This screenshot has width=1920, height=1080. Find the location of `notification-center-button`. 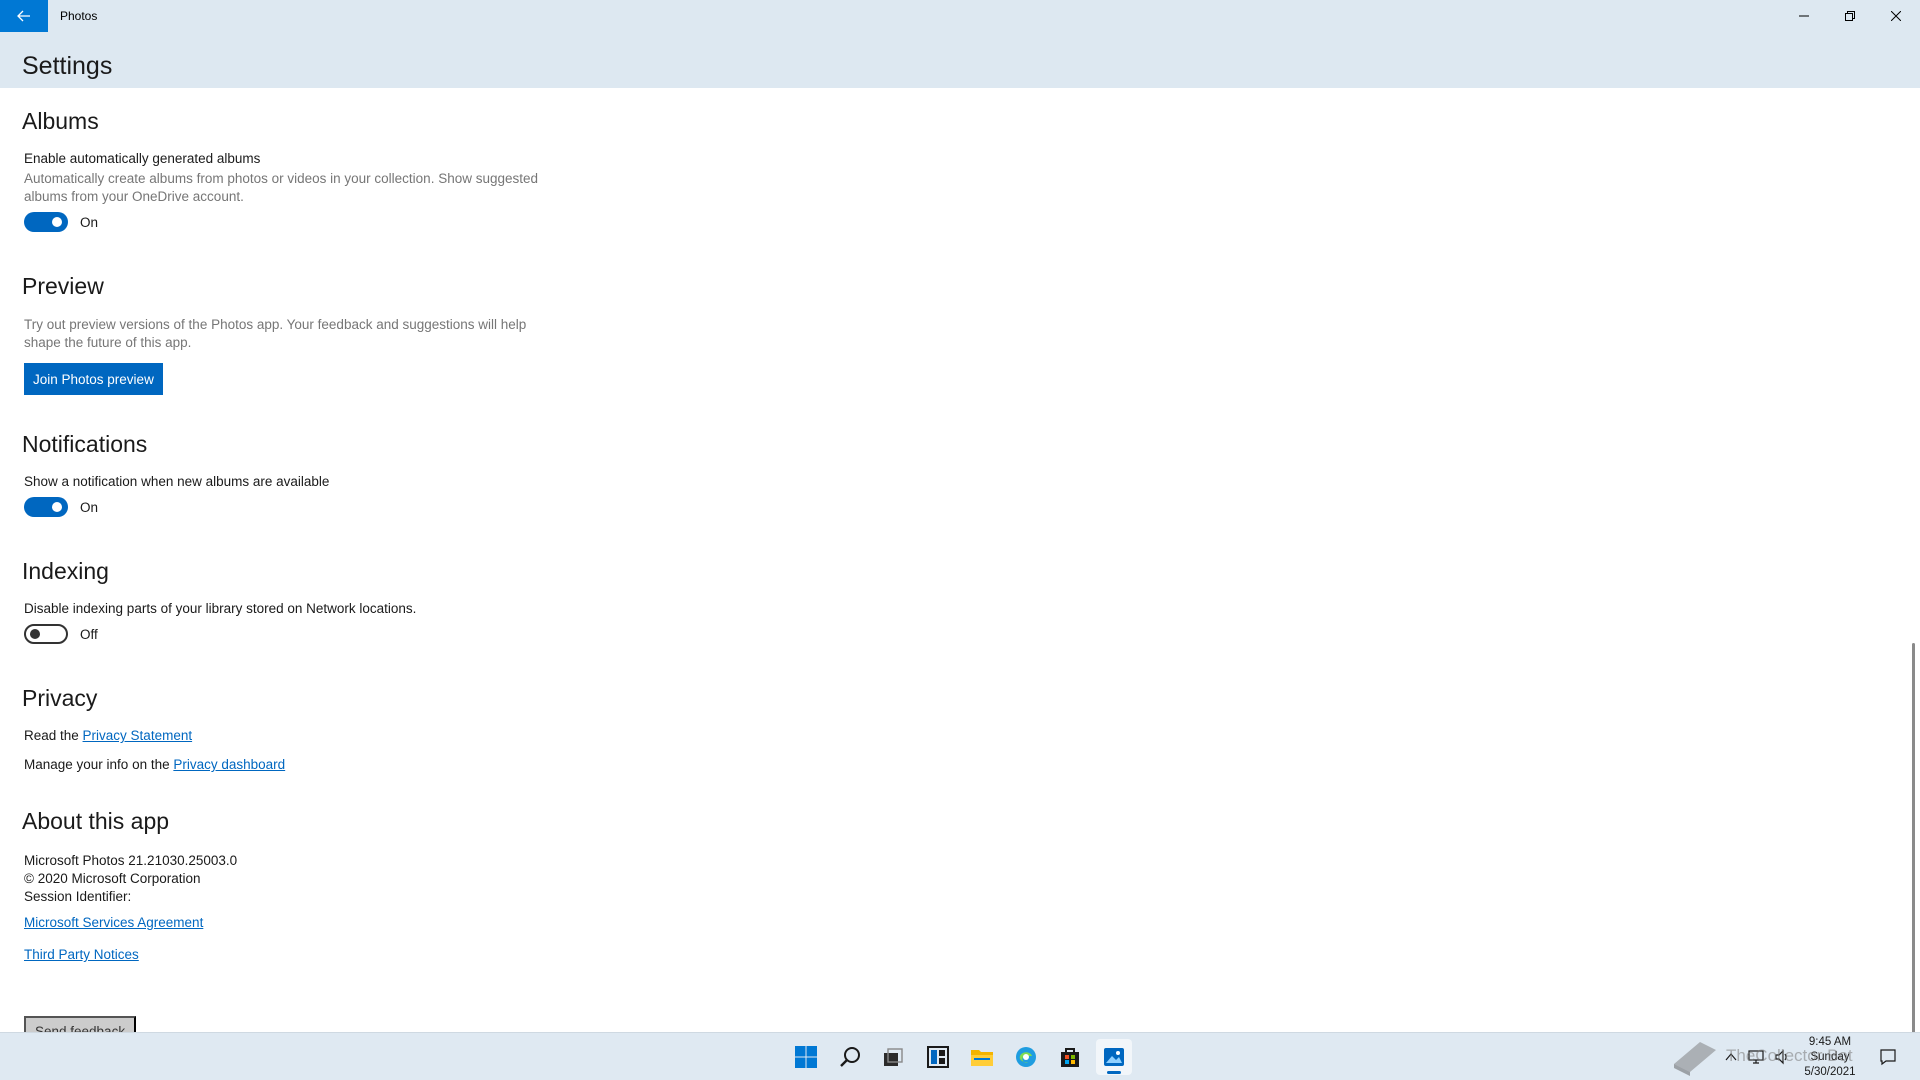

notification-center-button is located at coordinates (1888, 1057).